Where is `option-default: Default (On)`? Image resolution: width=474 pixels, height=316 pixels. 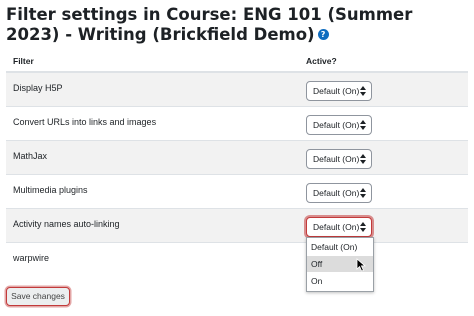
option-default: Default (On) is located at coordinates (340, 247).